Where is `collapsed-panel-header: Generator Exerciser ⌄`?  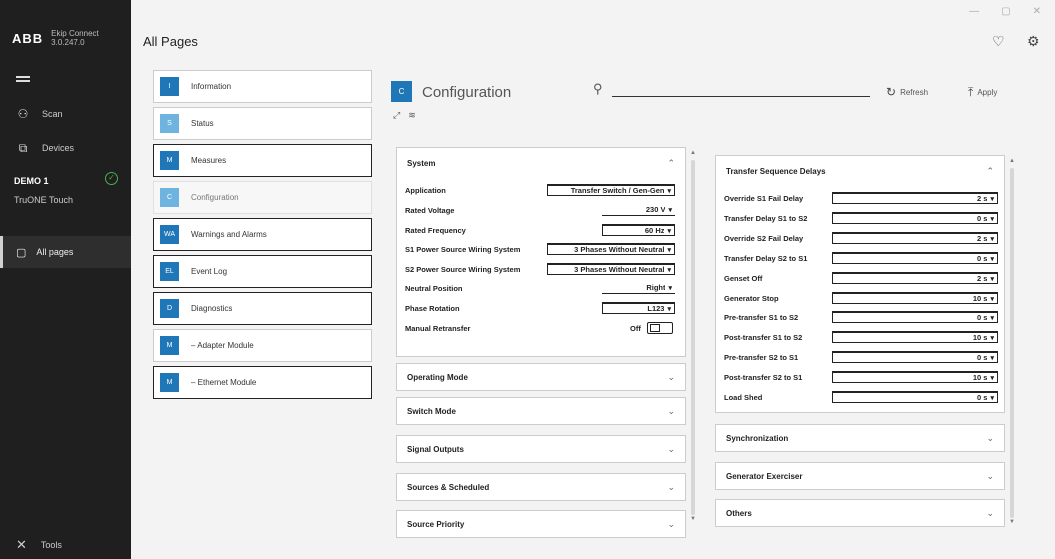
collapsed-panel-header: Generator Exerciser ⌄ is located at coordinates (860, 476).